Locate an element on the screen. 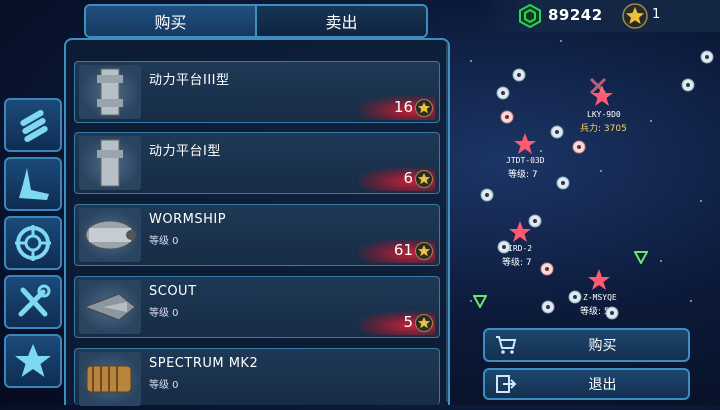 This screenshot has width=720, height=410. star-icon is located at coordinates (33, 360).